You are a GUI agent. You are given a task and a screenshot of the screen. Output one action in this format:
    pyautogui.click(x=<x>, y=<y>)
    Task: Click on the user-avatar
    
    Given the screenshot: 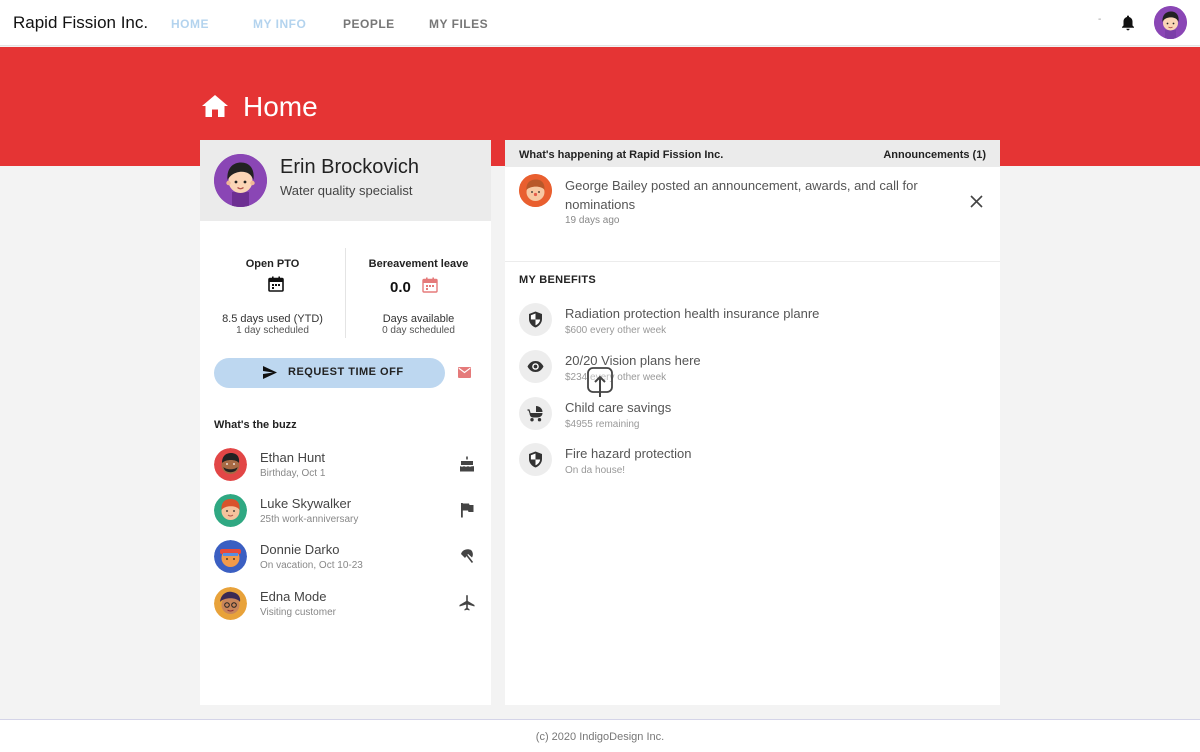 What is the action you would take?
    pyautogui.click(x=1170, y=22)
    